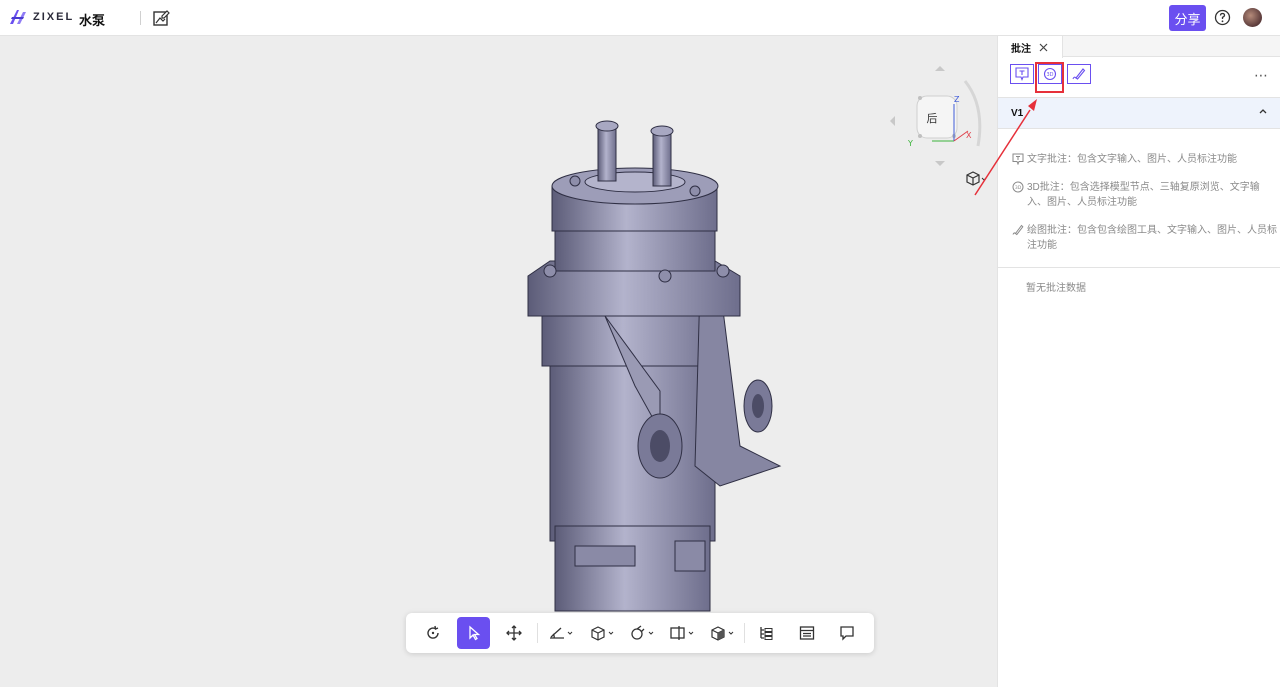 The image size is (1280, 687). What do you see at coordinates (1261, 75) in the screenshot?
I see `more-options-button: ⋯` at bounding box center [1261, 75].